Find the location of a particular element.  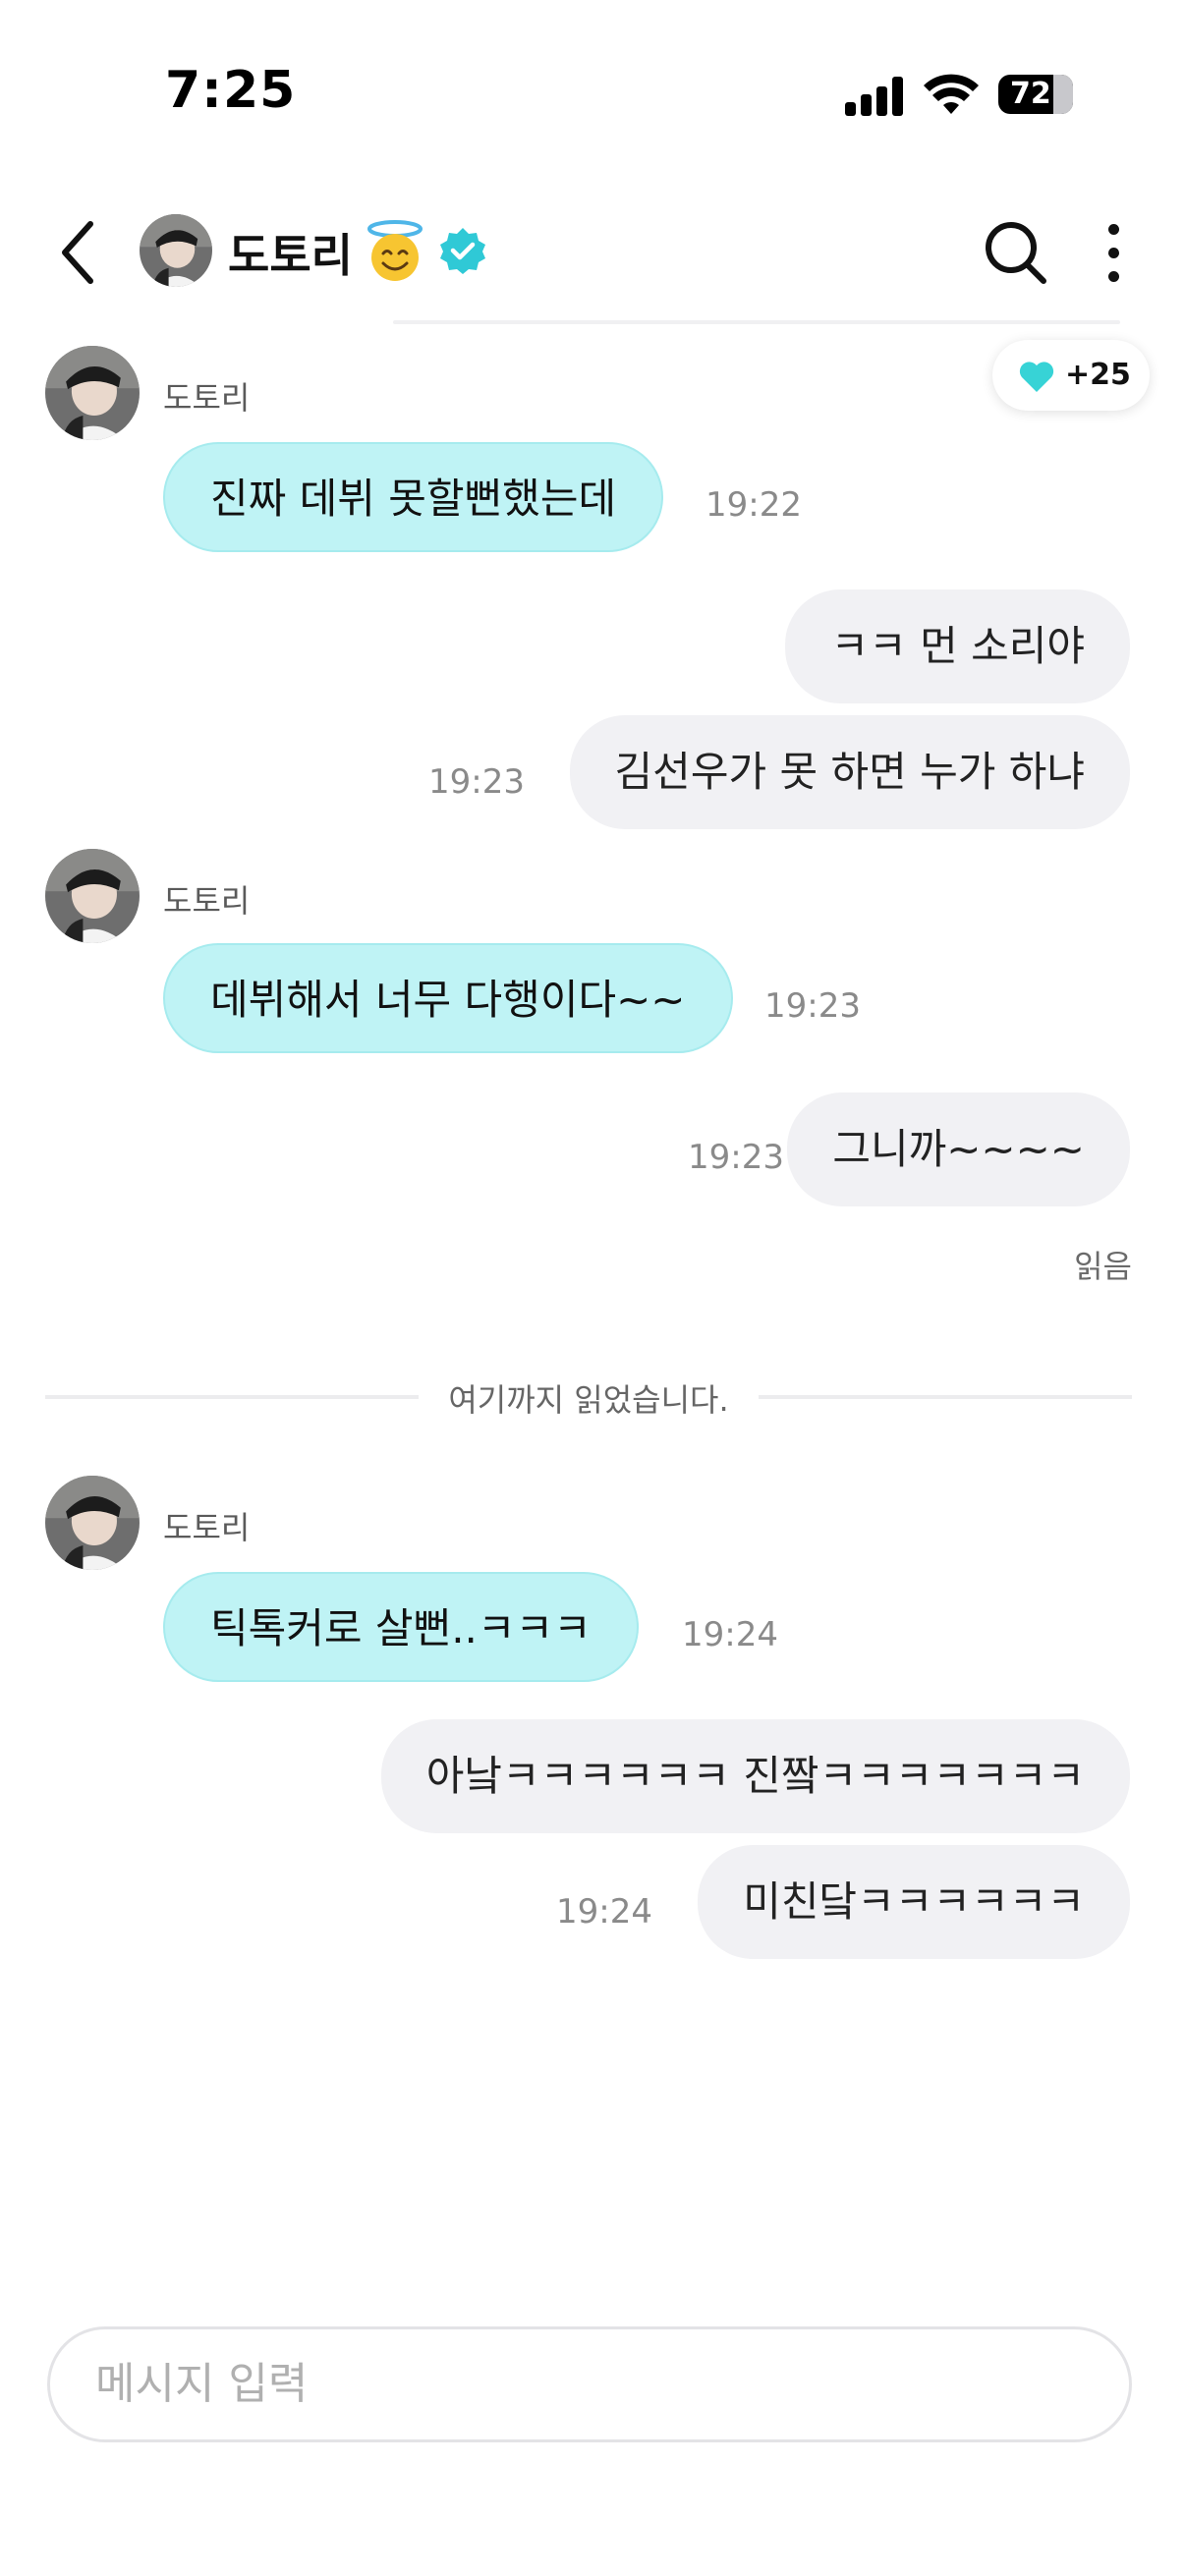

verified-badge-icon is located at coordinates (463, 251).